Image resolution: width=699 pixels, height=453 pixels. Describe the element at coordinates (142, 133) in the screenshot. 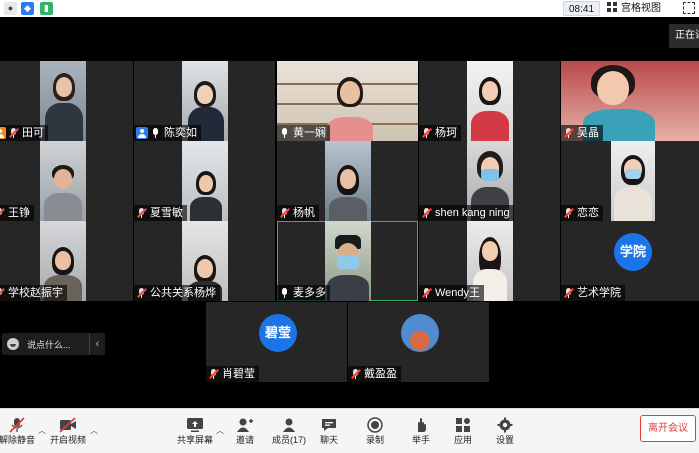

I see `user-icon` at that location.